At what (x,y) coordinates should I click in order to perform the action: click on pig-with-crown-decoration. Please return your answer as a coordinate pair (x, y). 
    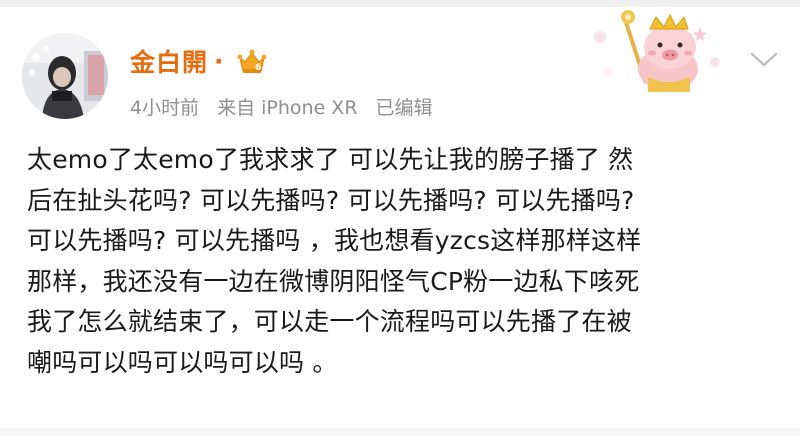
    Looking at the image, I should click on (657, 51).